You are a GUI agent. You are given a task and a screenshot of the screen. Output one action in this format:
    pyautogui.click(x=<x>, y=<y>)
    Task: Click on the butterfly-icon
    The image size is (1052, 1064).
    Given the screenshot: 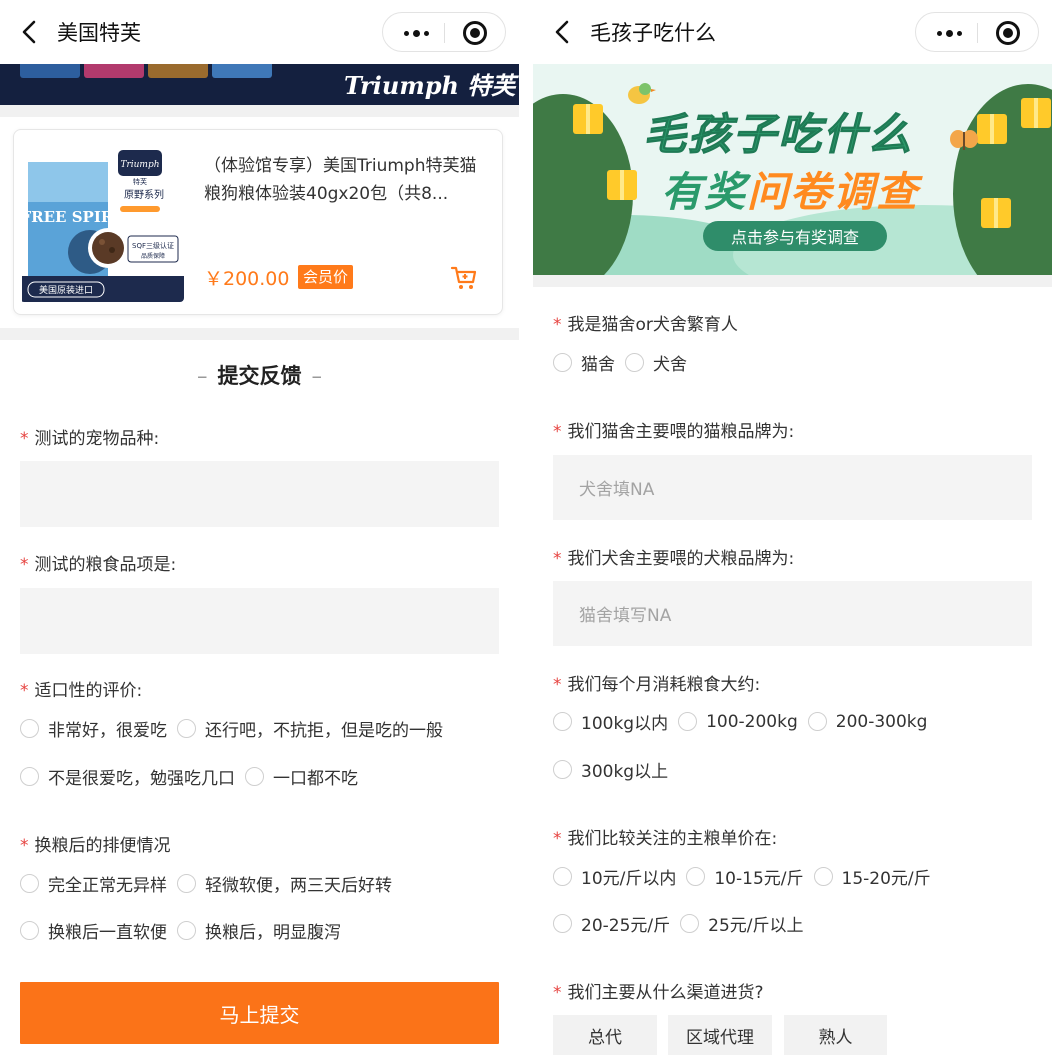 What is the action you would take?
    pyautogui.click(x=964, y=140)
    